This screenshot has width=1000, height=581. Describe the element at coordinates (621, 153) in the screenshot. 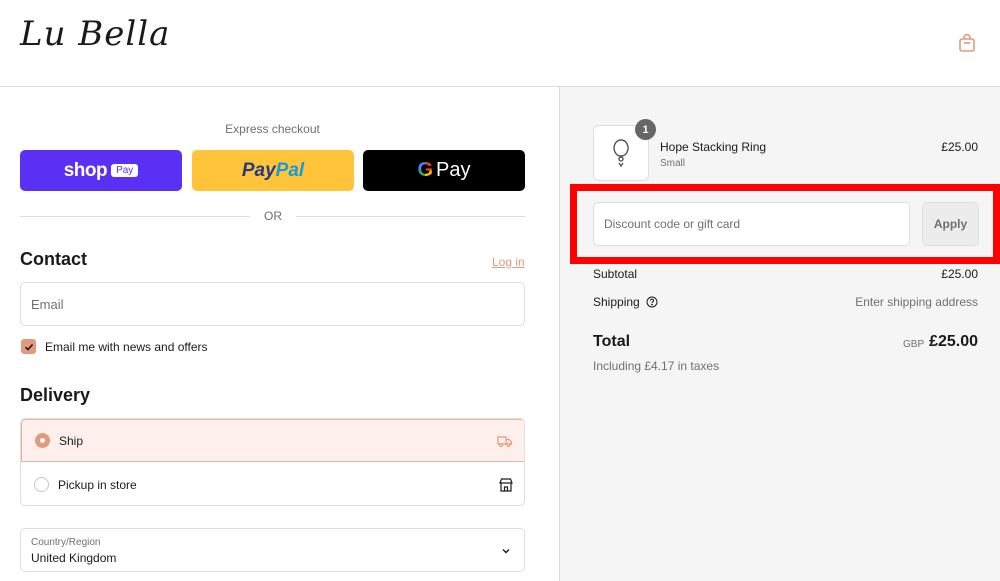

I see `ring-icon` at that location.